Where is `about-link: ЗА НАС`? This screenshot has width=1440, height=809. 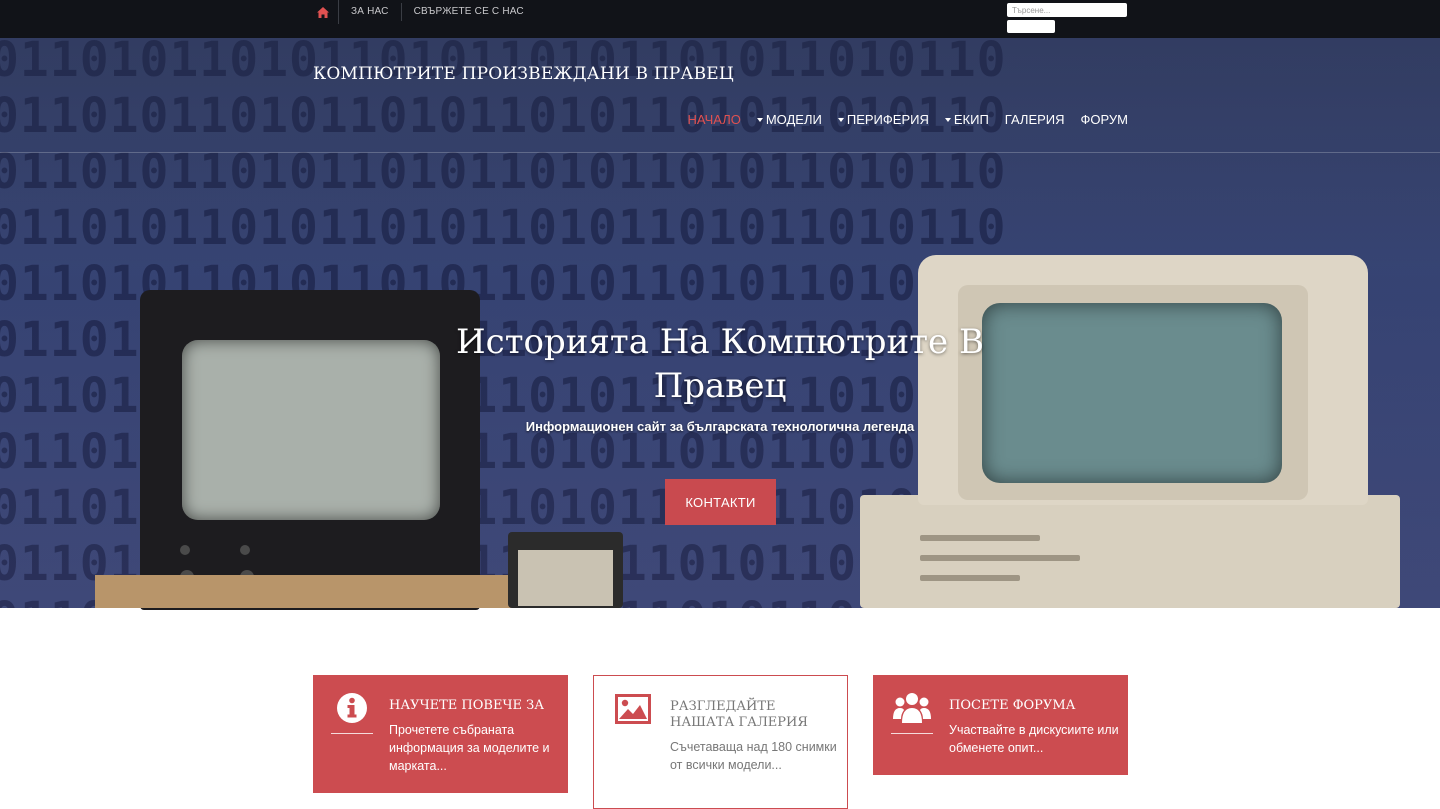
about-link: ЗА НАС is located at coordinates (370, 12).